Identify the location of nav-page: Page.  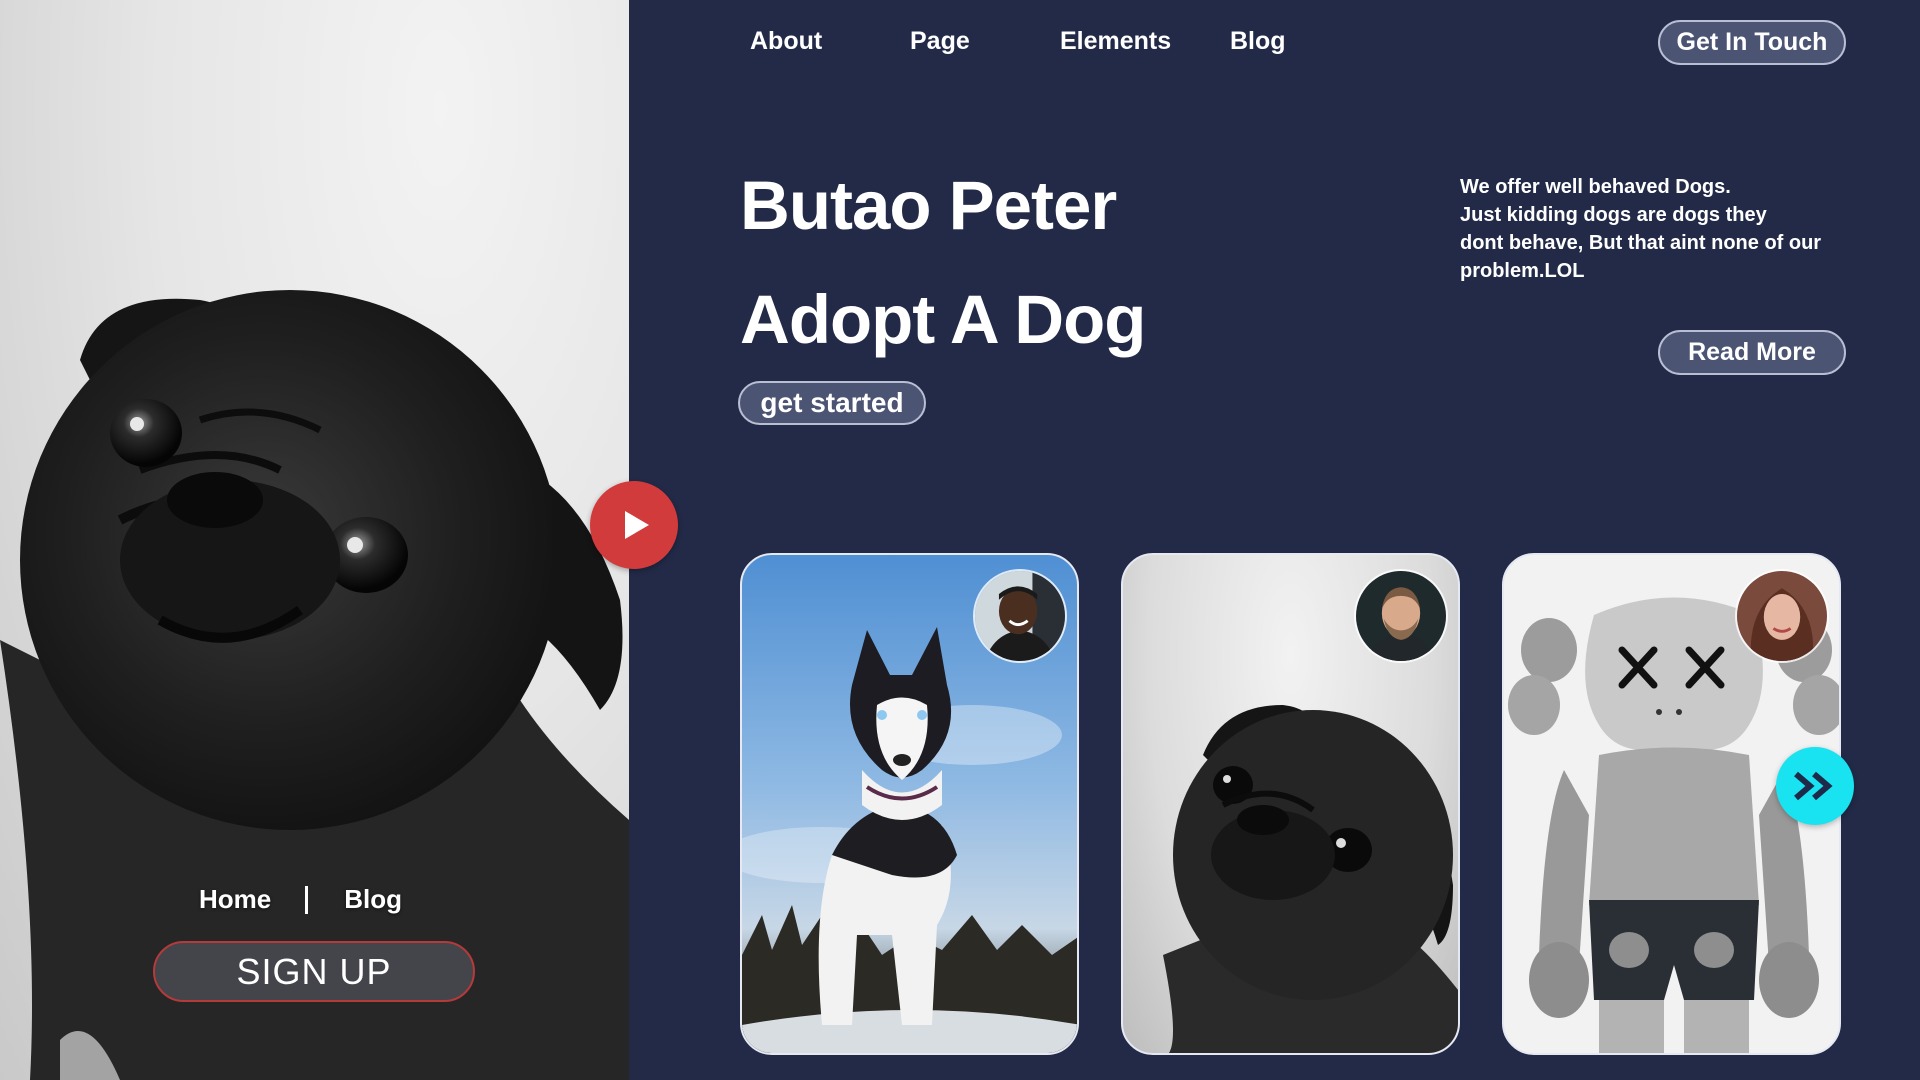
(940, 41).